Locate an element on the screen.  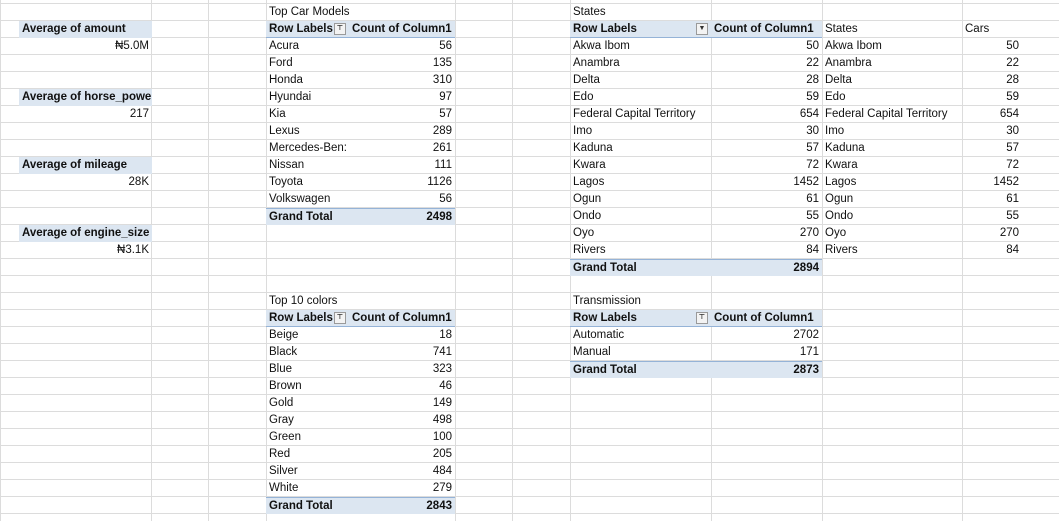
states-row-value: 28 is located at coordinates (766, 80).